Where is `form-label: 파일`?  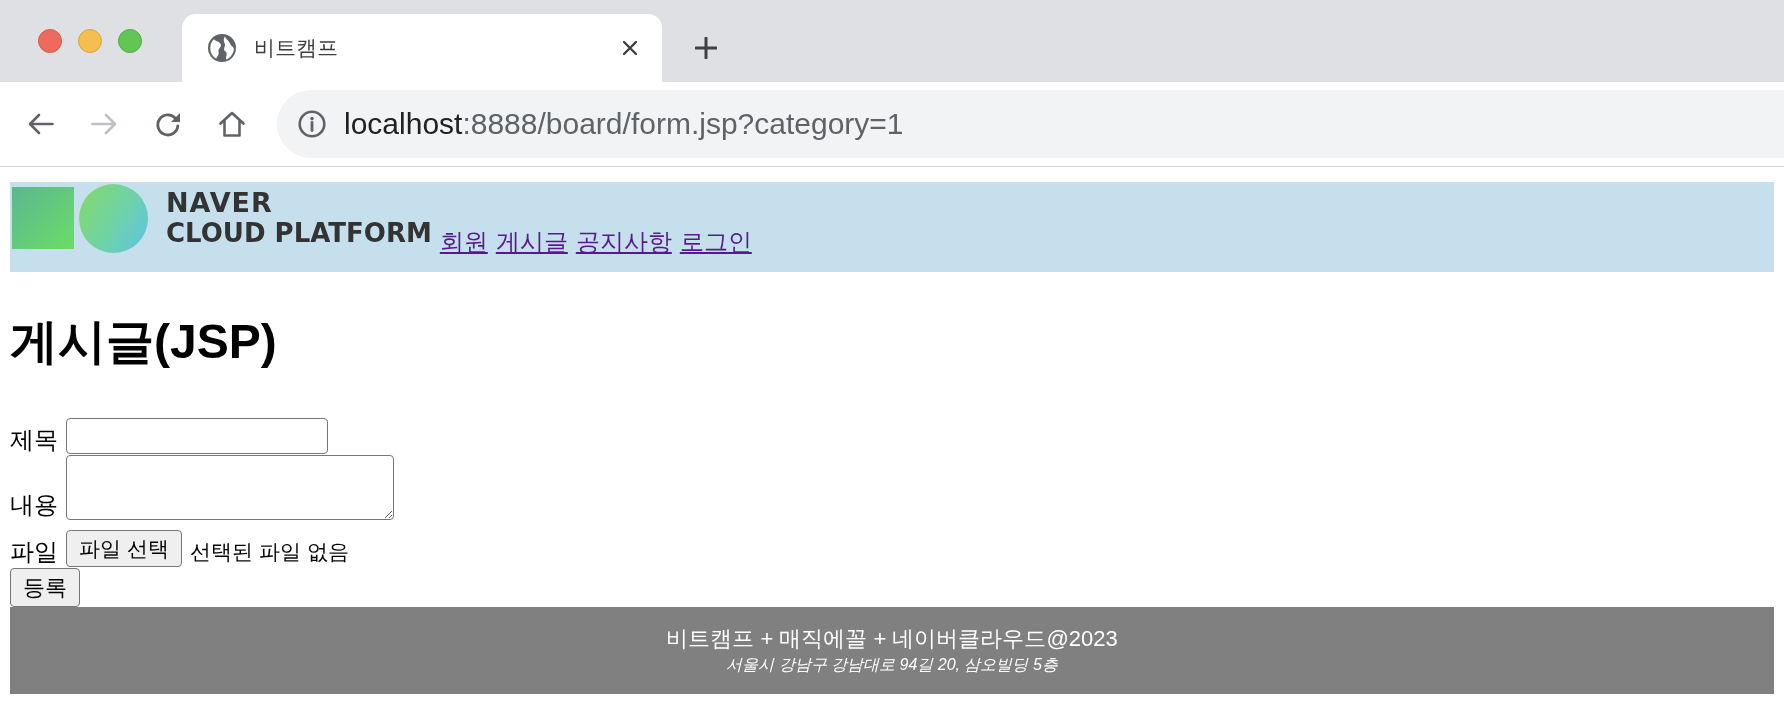 form-label: 파일 is located at coordinates (34, 552).